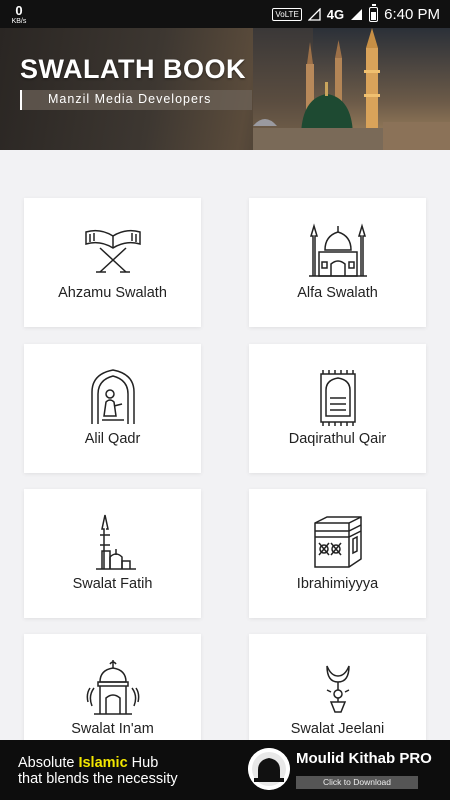 This screenshot has width=450, height=800. What do you see at coordinates (351, 89) in the screenshot?
I see `mosque-photo` at bounding box center [351, 89].